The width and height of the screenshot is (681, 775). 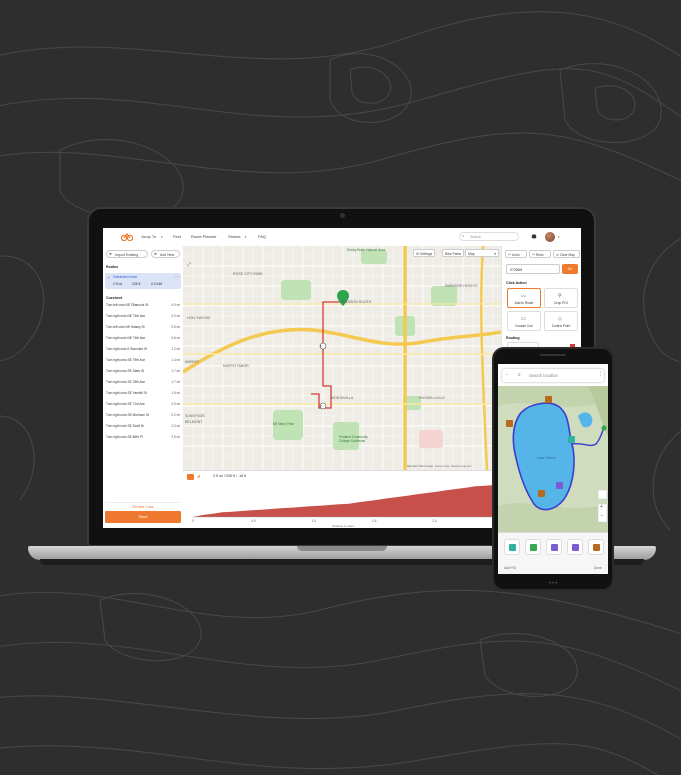 I want to click on cue-distance: 1.9 mi, so click(x=175, y=393).